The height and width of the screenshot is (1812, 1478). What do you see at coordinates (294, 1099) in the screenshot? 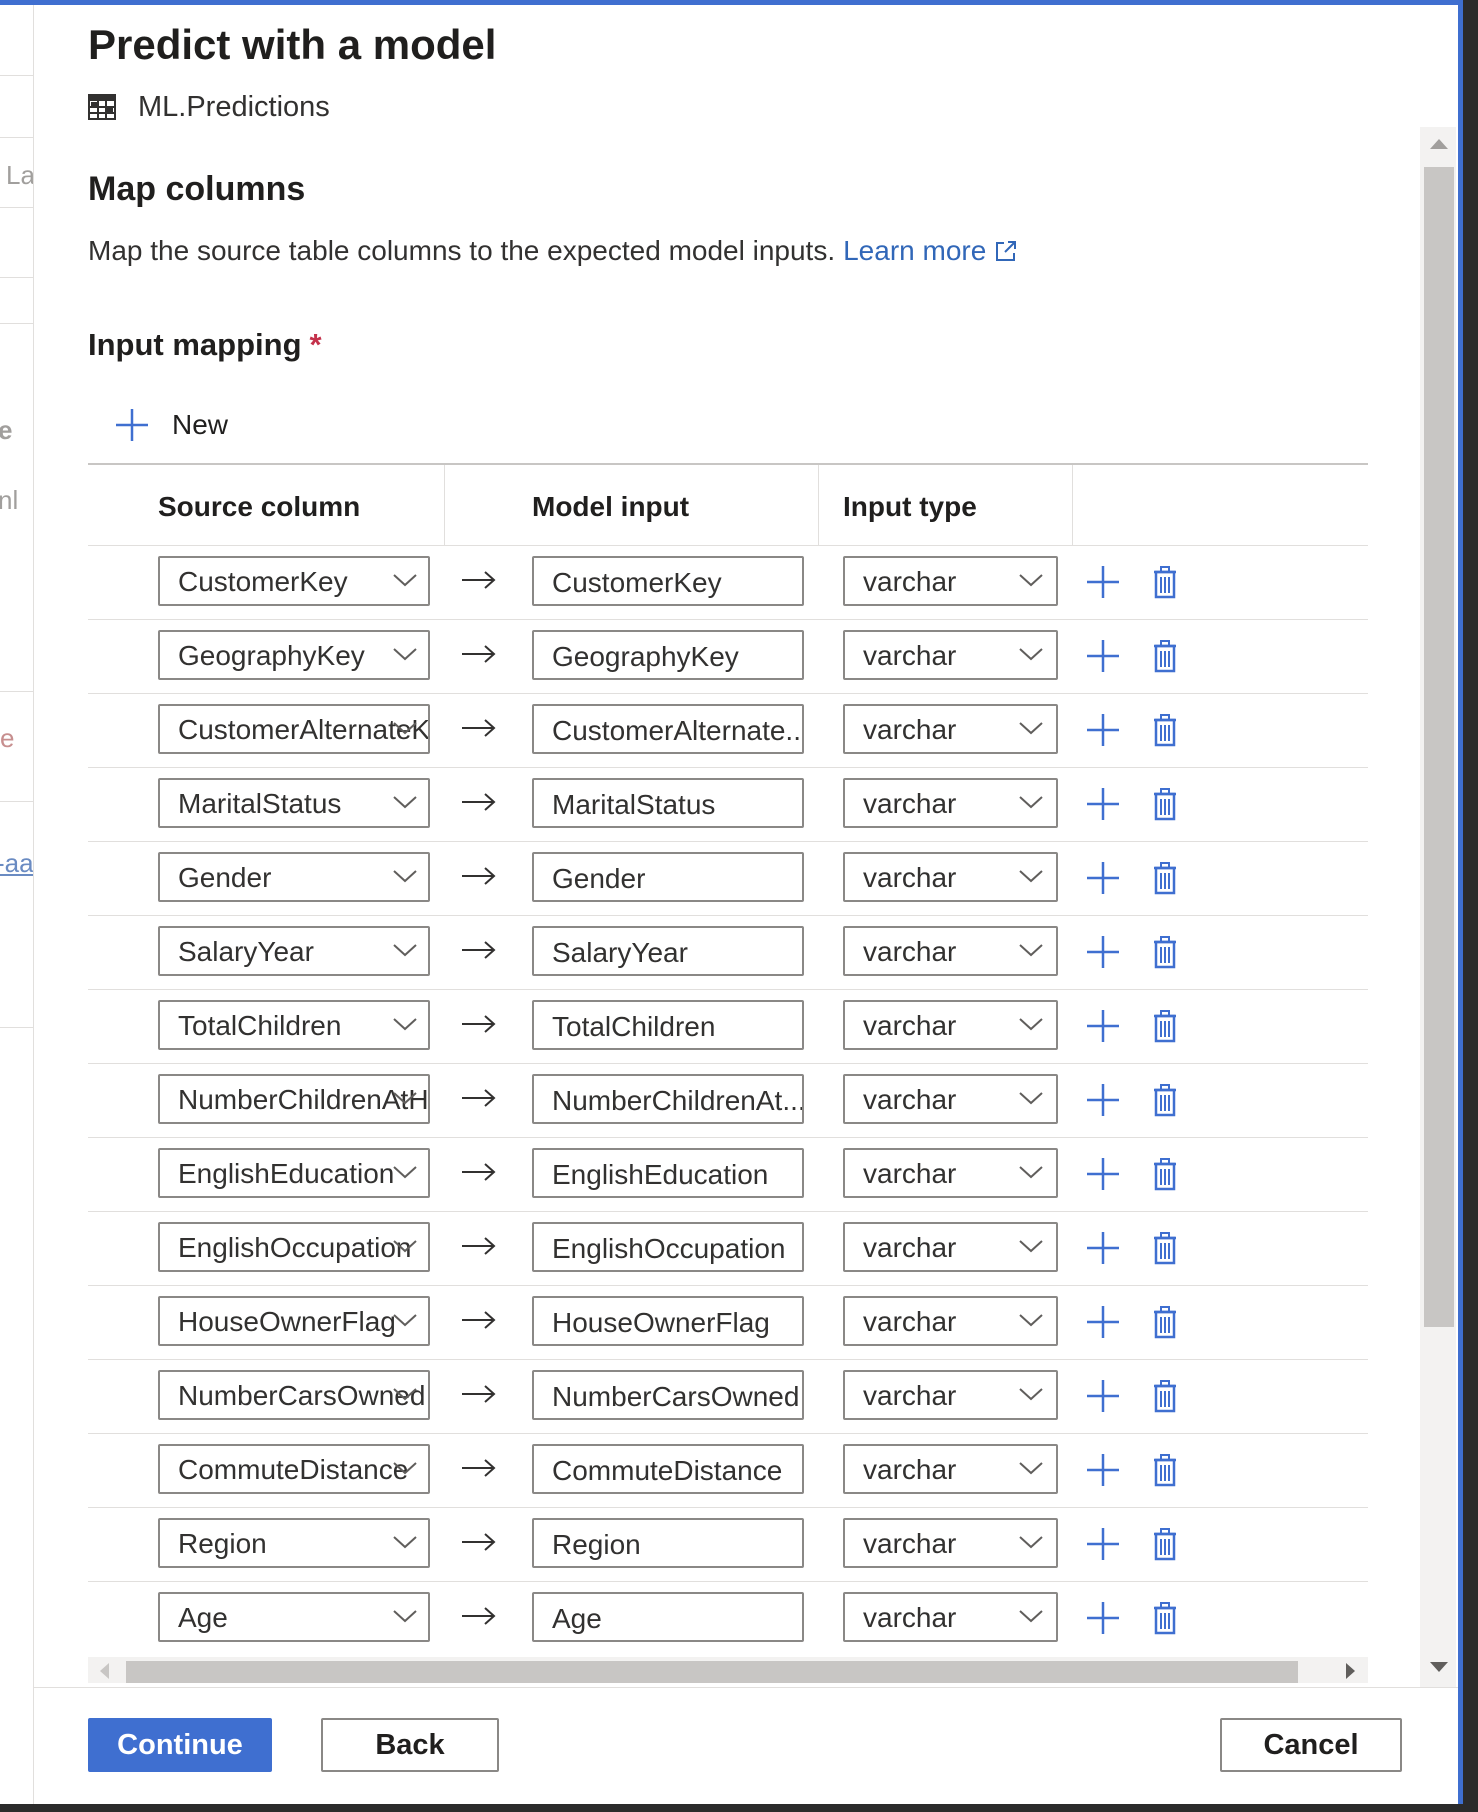
I see `source-column-dropdown: NumberChildrenAtHome` at bounding box center [294, 1099].